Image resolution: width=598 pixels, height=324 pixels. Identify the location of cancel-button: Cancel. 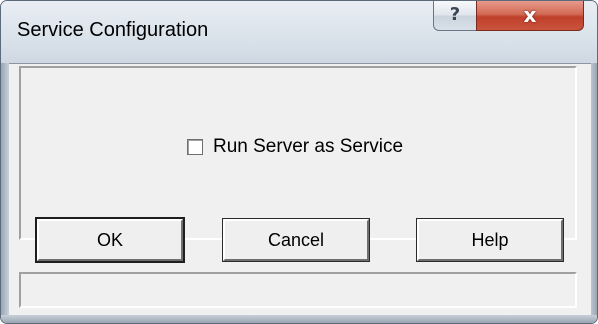
(296, 240).